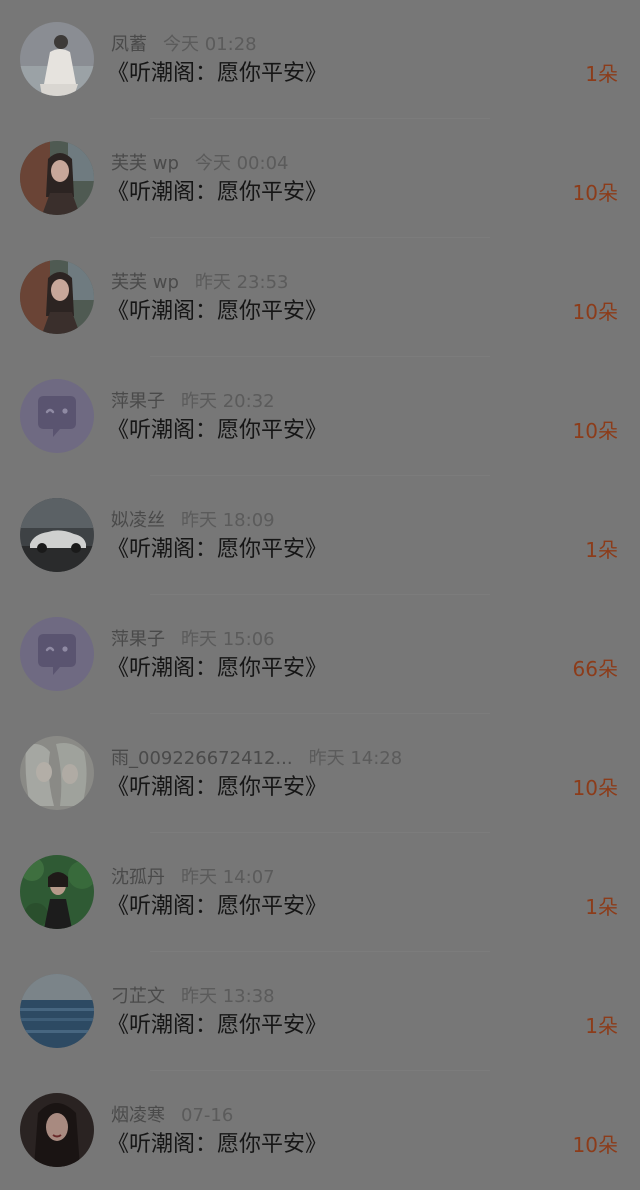  Describe the element at coordinates (228, 401) in the screenshot. I see `timestamp: 昨天 20:32` at that location.